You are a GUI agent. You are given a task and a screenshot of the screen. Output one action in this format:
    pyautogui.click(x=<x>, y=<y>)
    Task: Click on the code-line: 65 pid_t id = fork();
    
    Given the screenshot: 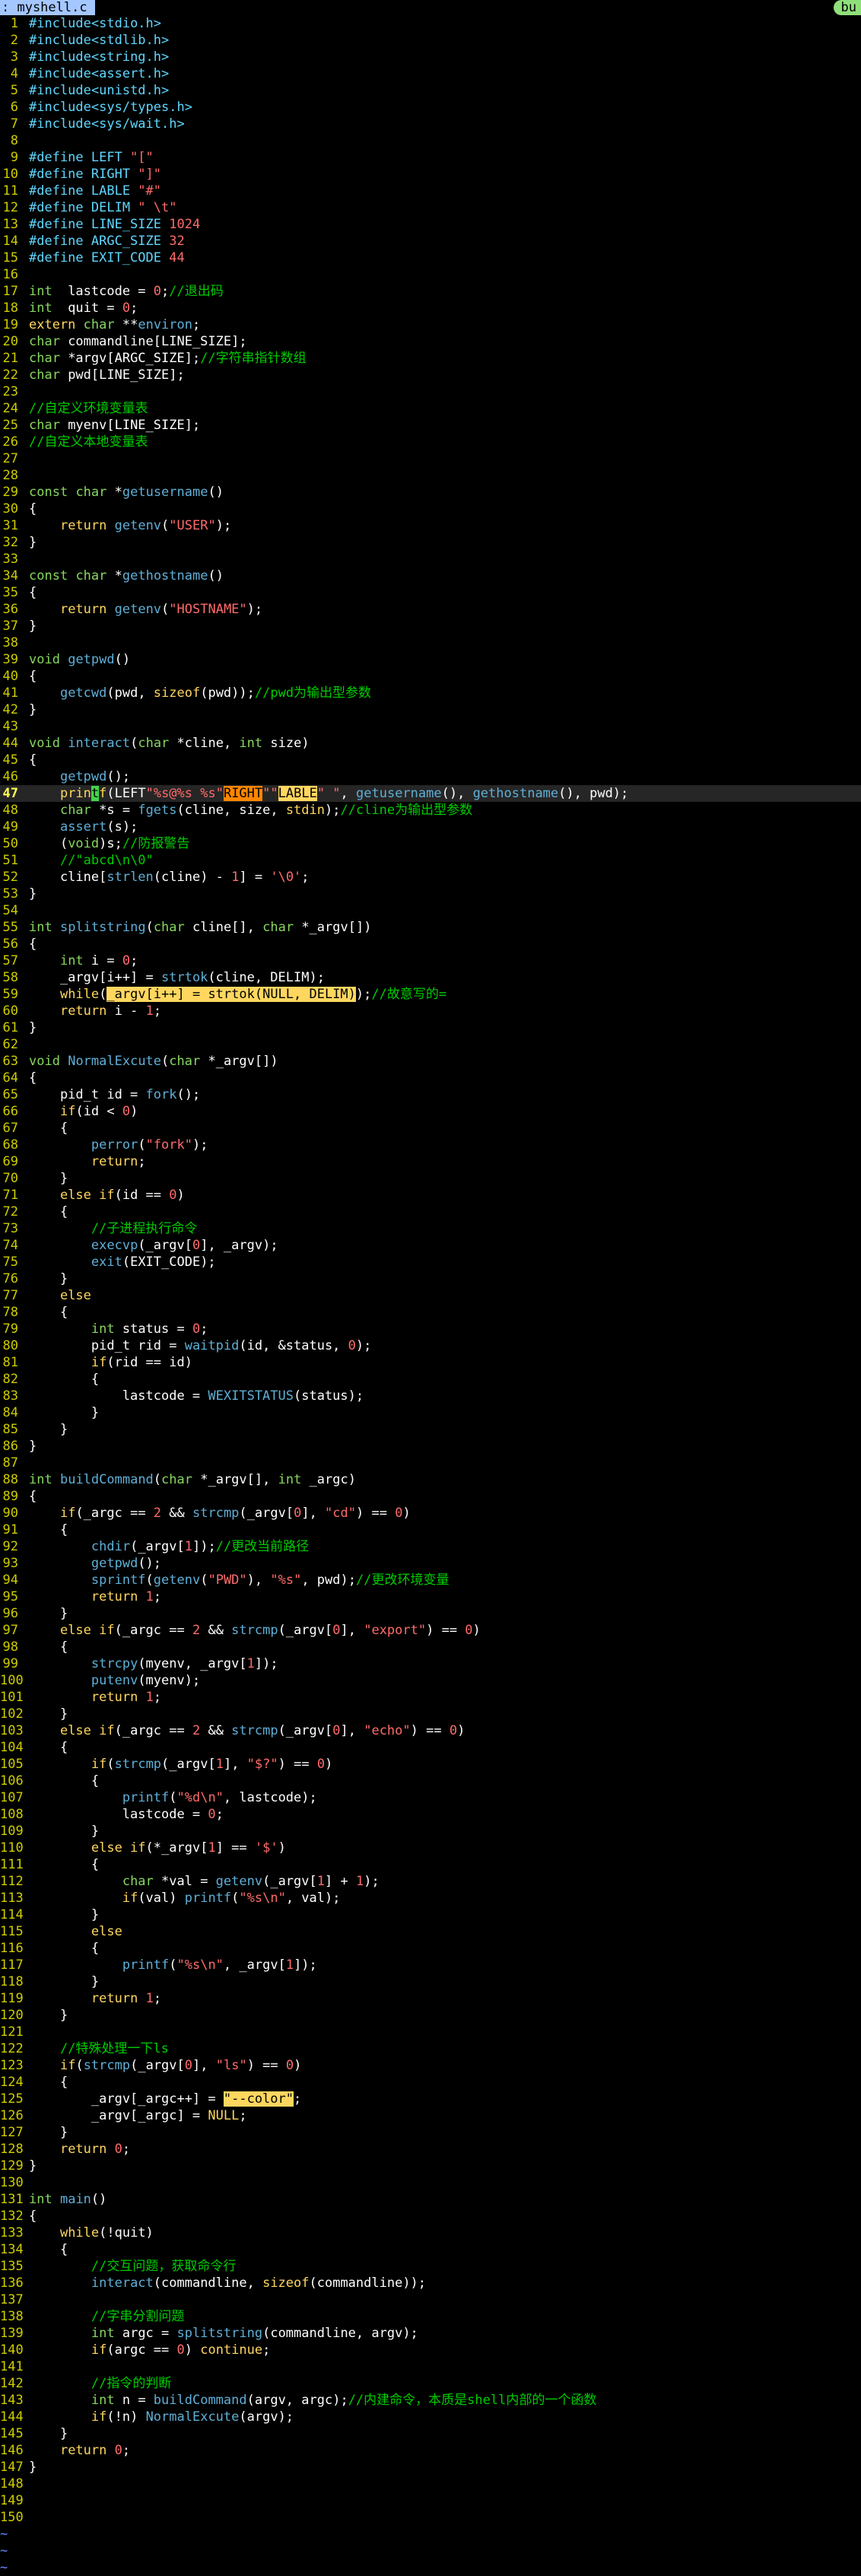 What is the action you would take?
    pyautogui.click(x=430, y=1094)
    